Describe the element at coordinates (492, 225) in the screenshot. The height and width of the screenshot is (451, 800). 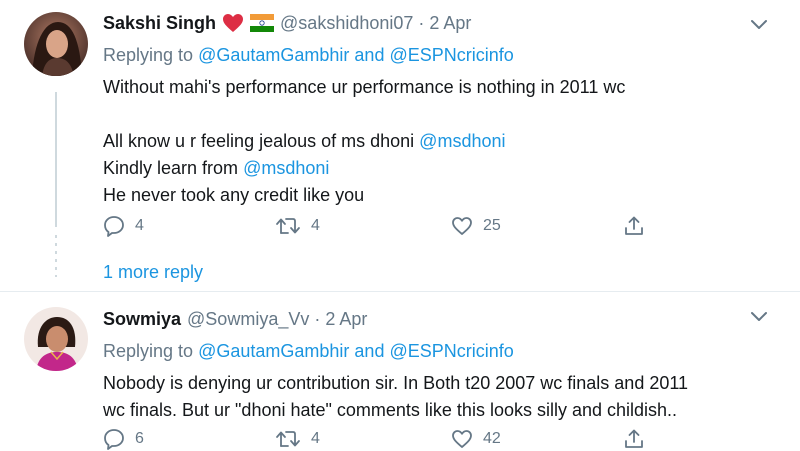
I see `like-count: 25` at that location.